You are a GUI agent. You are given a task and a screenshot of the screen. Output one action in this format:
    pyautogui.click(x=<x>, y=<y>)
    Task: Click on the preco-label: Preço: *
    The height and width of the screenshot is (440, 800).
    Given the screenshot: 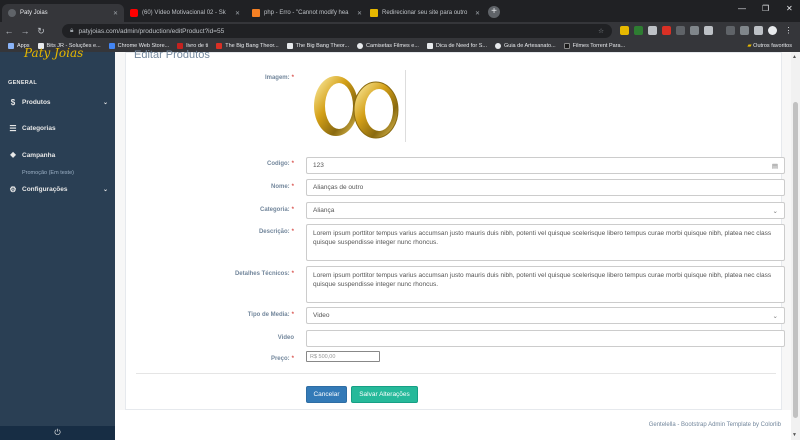 What is the action you would take?
    pyautogui.click(x=210, y=359)
    